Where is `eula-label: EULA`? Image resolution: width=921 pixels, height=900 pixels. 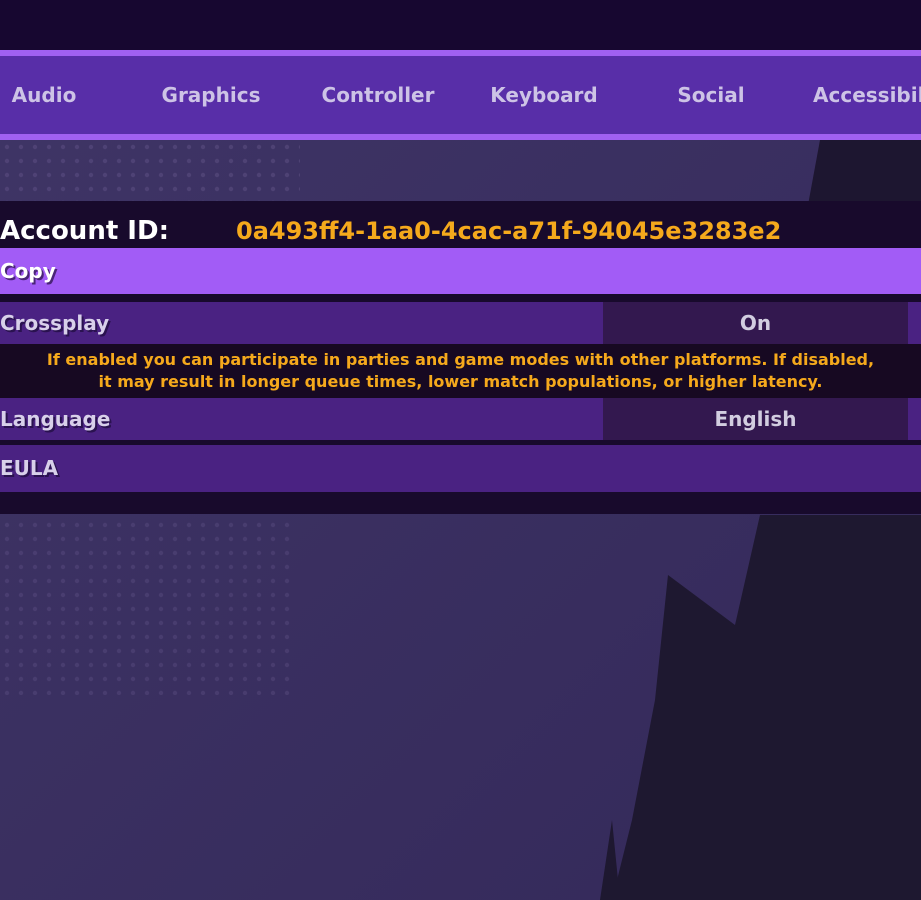
eula-label: EULA is located at coordinates (29, 468).